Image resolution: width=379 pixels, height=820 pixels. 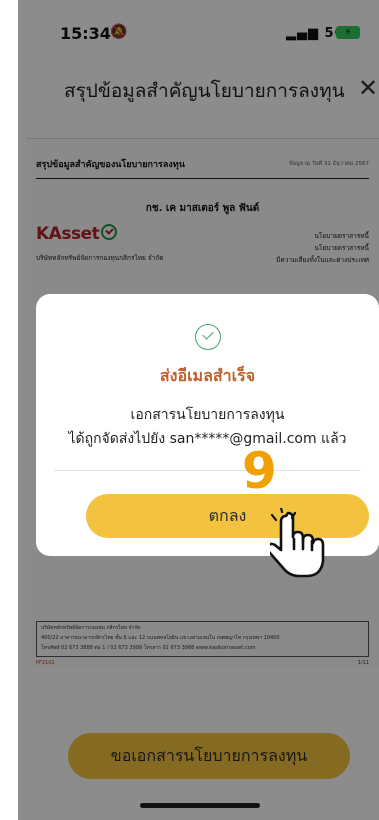 I want to click on step-number-badge: 9, so click(x=259, y=471).